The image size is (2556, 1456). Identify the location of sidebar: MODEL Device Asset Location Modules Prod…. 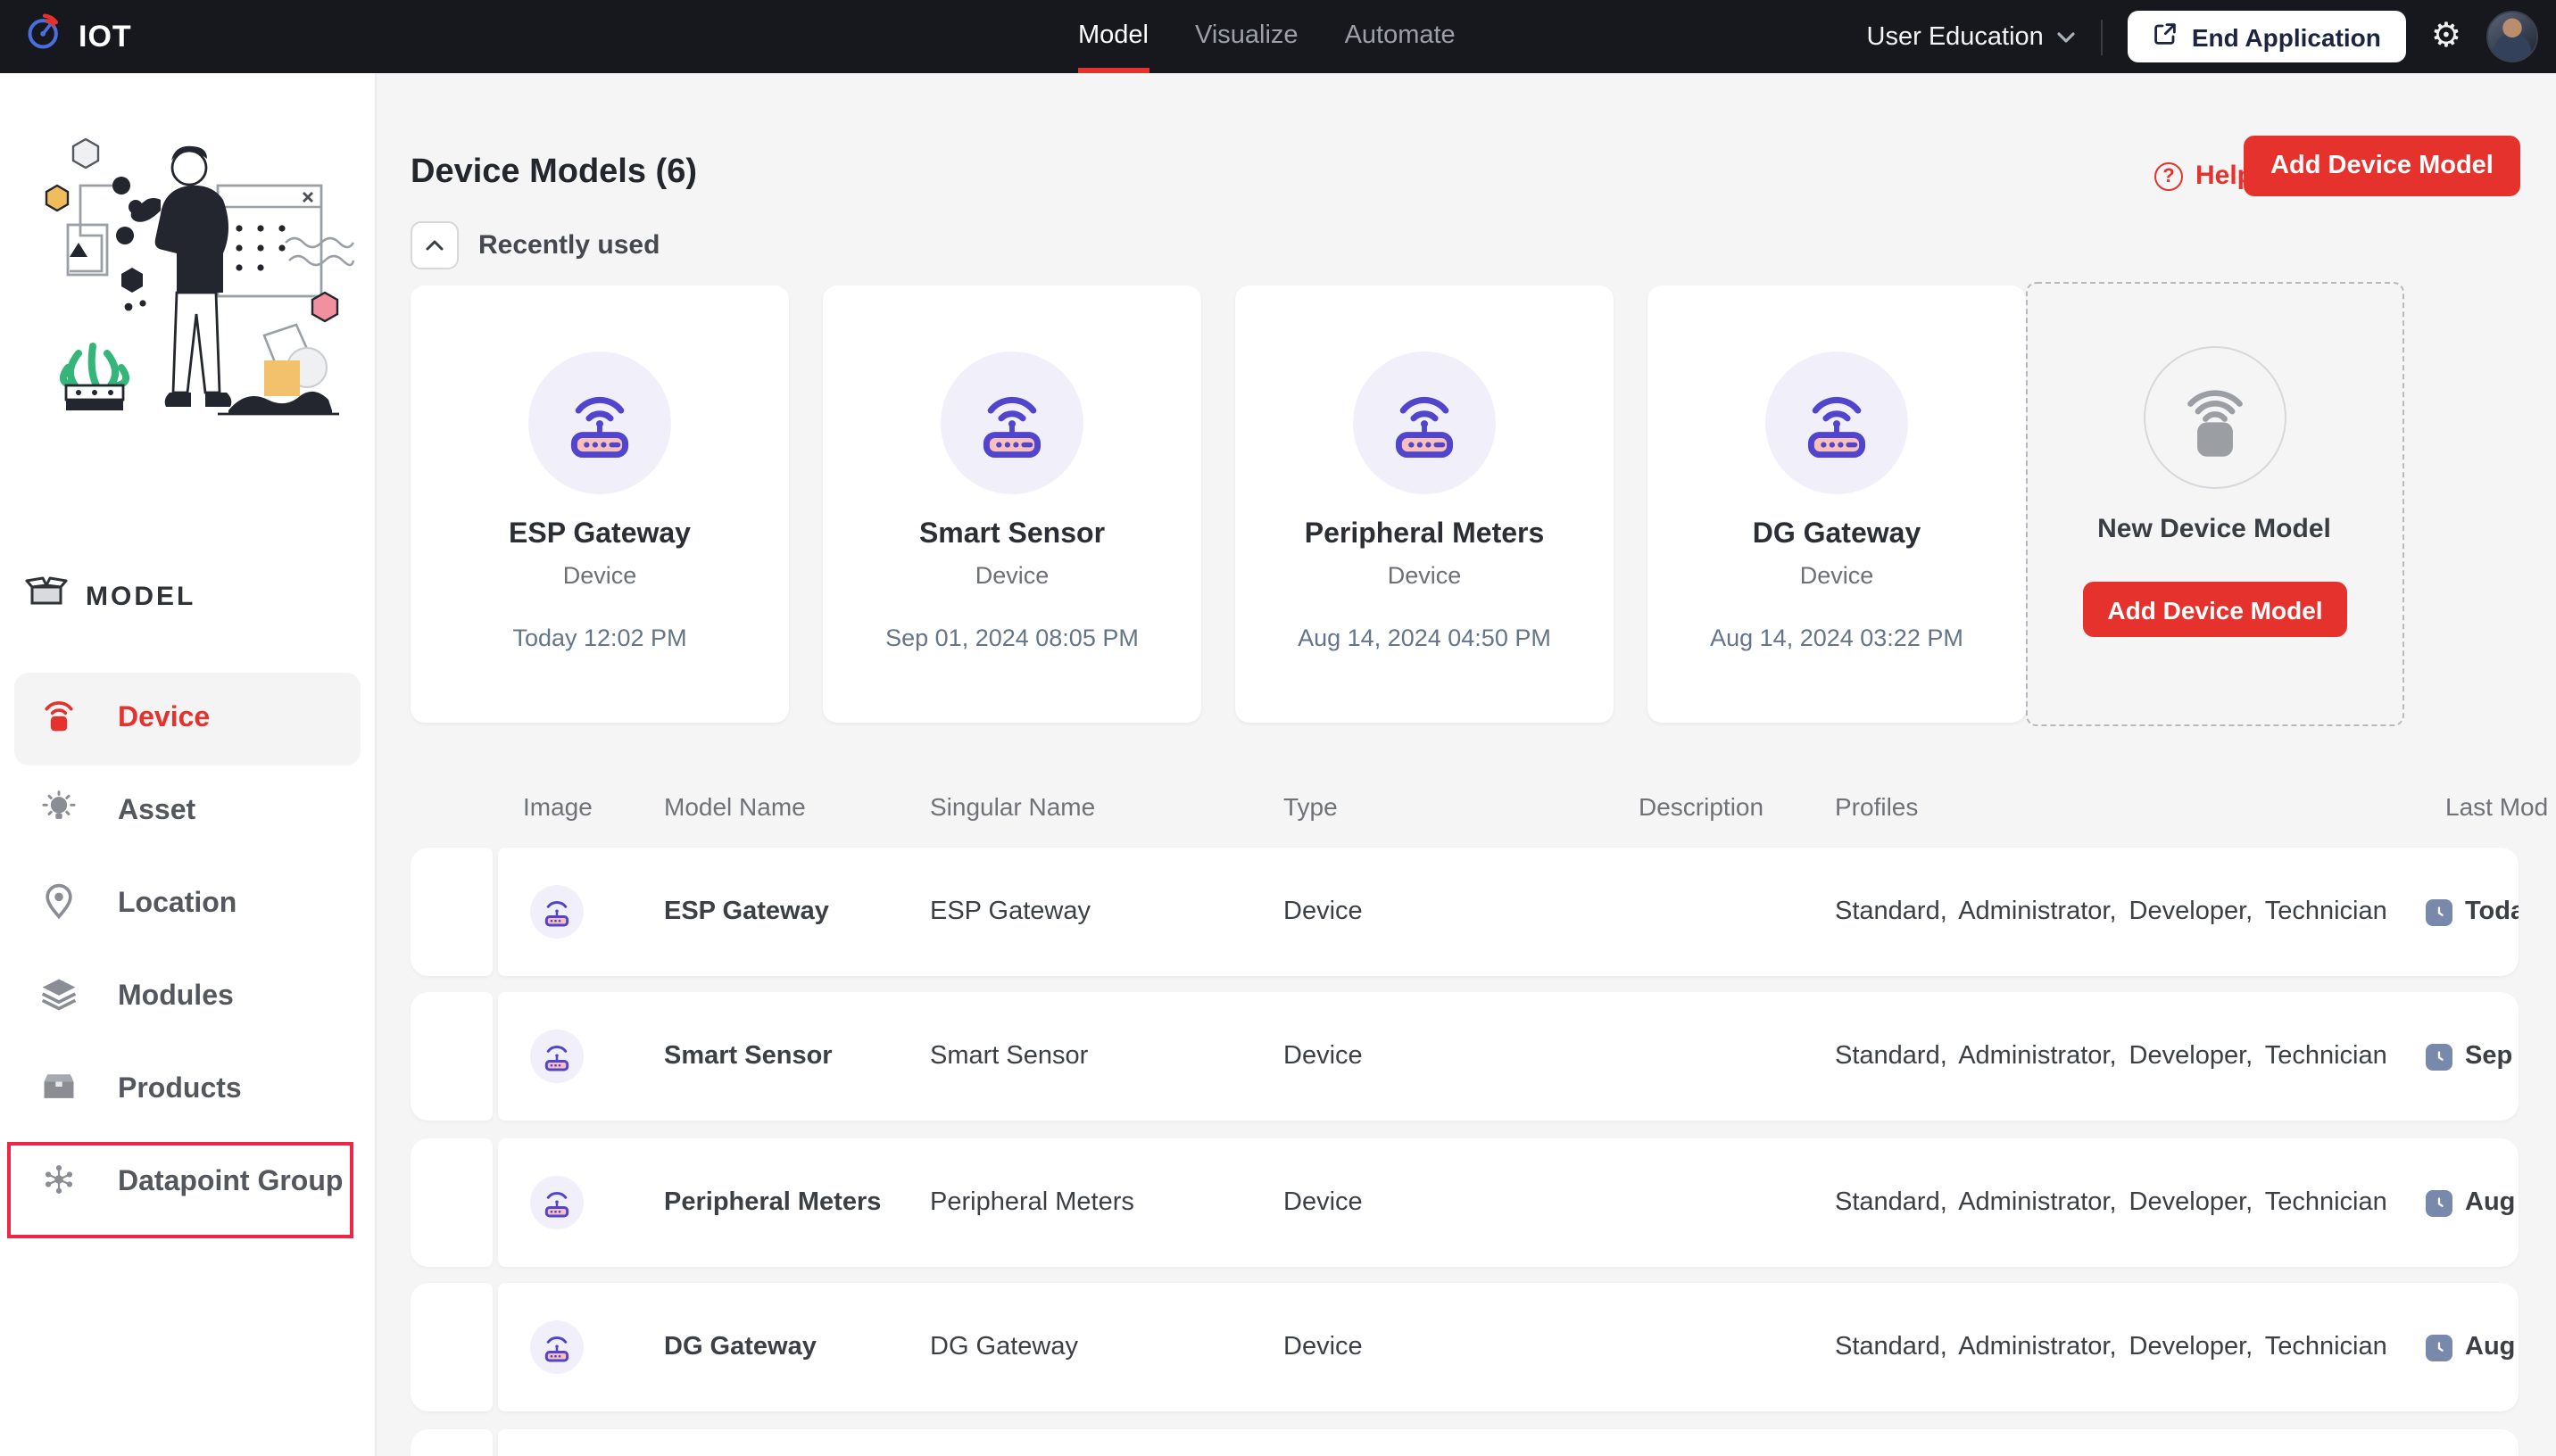
(188, 765).